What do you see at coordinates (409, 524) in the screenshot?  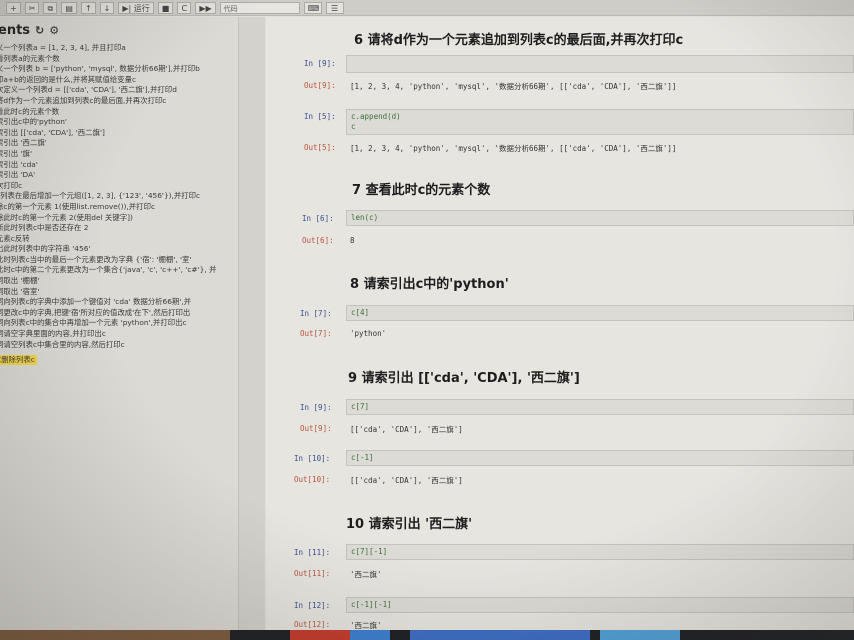 I see `heading-10: 10 请索引出 '西二旗'` at bounding box center [409, 524].